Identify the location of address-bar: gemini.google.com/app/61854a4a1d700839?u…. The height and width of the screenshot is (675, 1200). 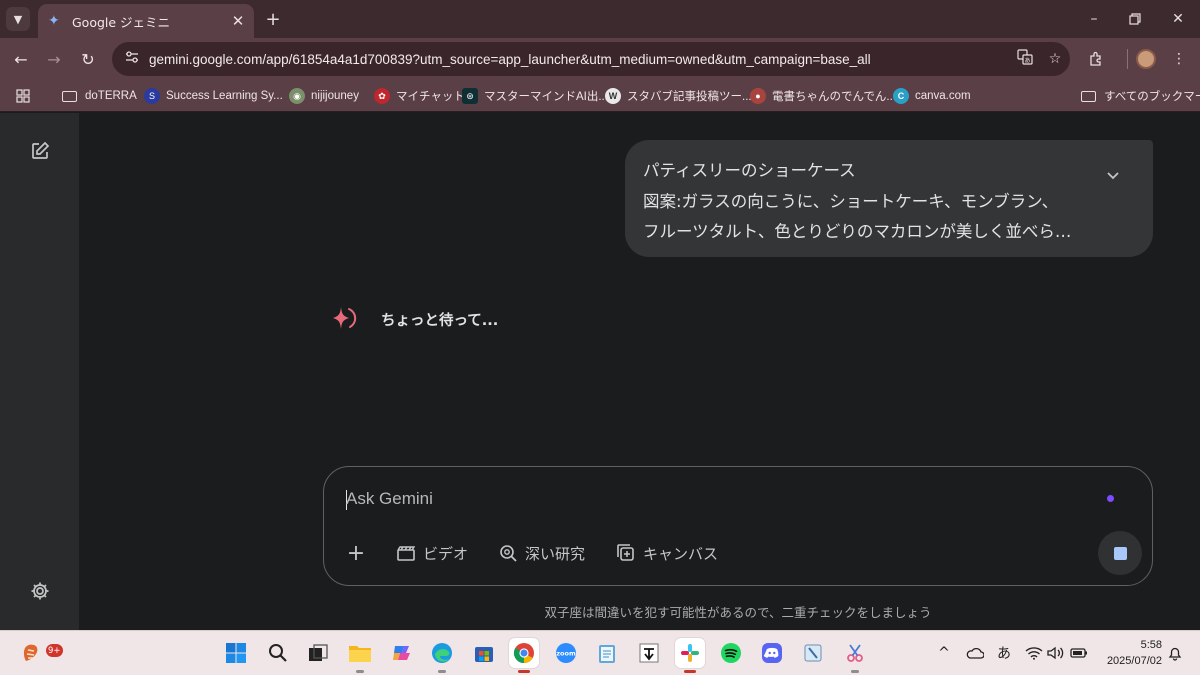
(591, 59).